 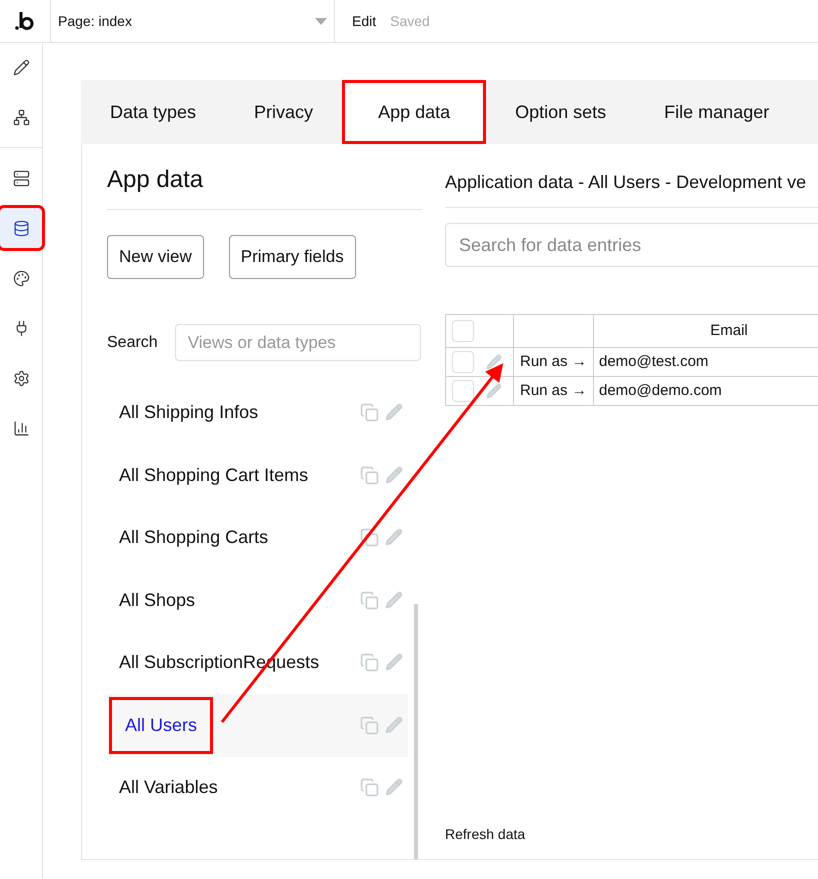 I want to click on settings-icon, so click(x=21, y=378).